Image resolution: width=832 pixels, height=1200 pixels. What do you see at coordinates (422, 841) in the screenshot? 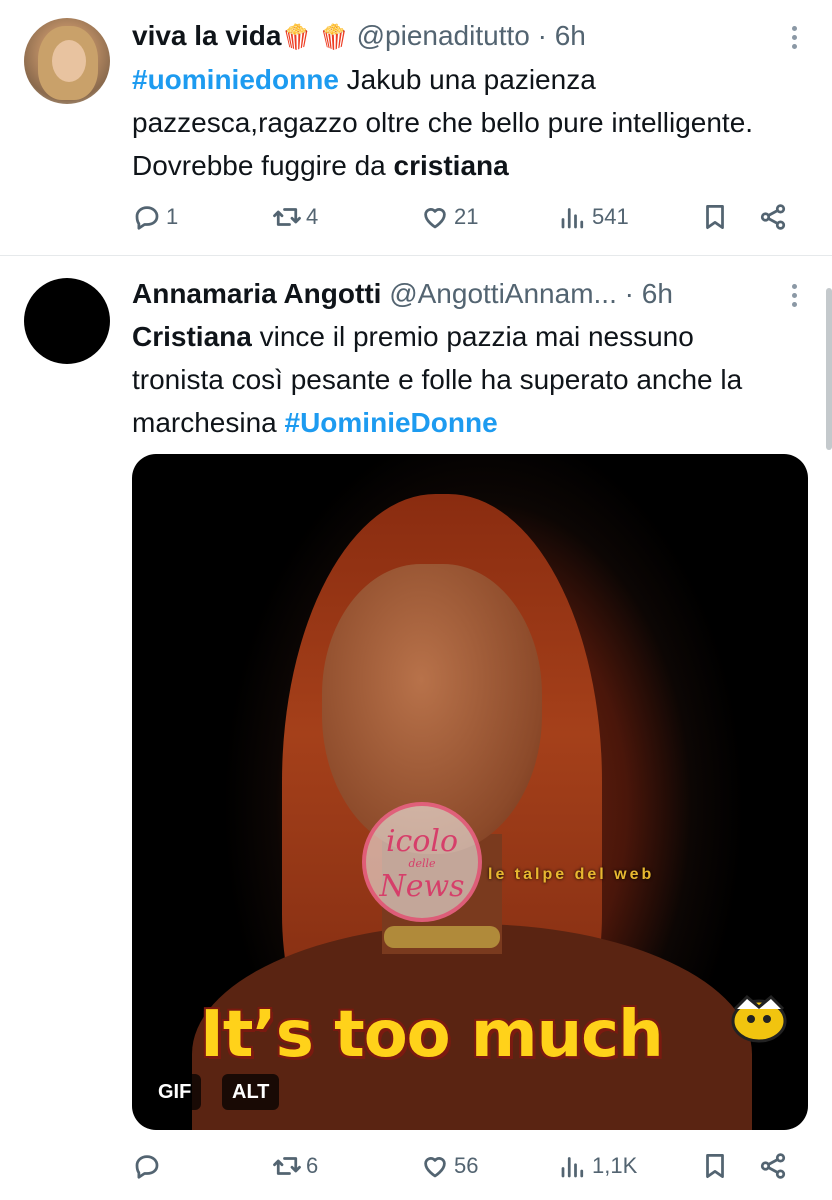
I see `watermark-line: icolo` at bounding box center [422, 841].